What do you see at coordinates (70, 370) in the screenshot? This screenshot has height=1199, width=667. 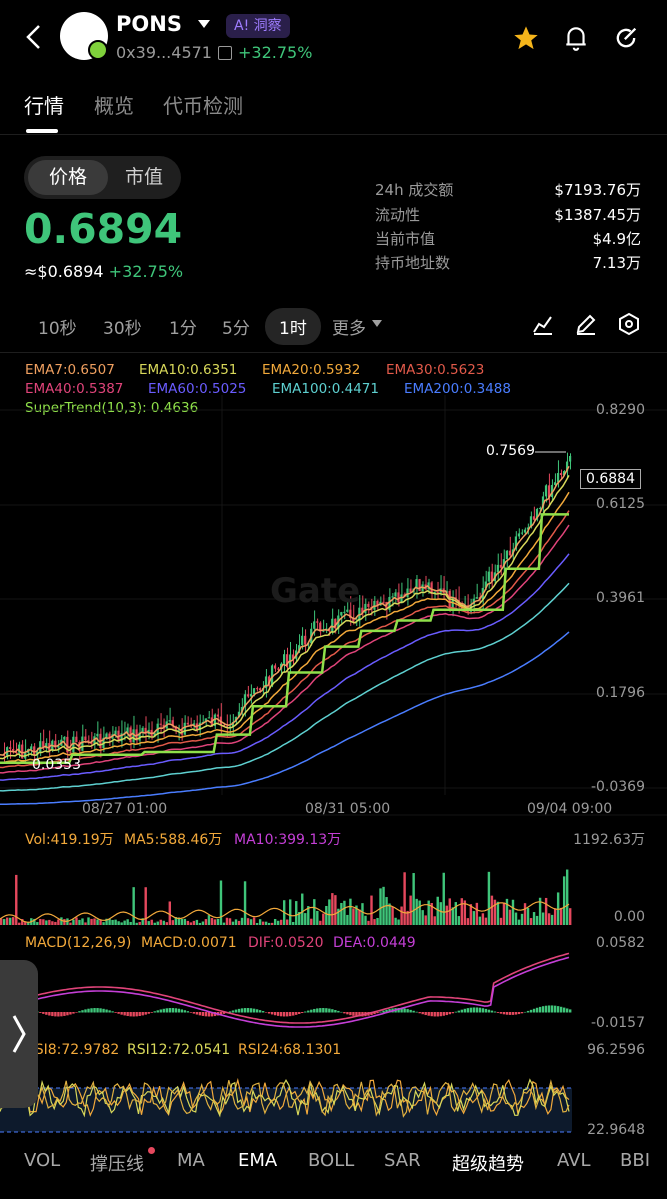 I see `ema7-label: EMA7:0.6507` at bounding box center [70, 370].